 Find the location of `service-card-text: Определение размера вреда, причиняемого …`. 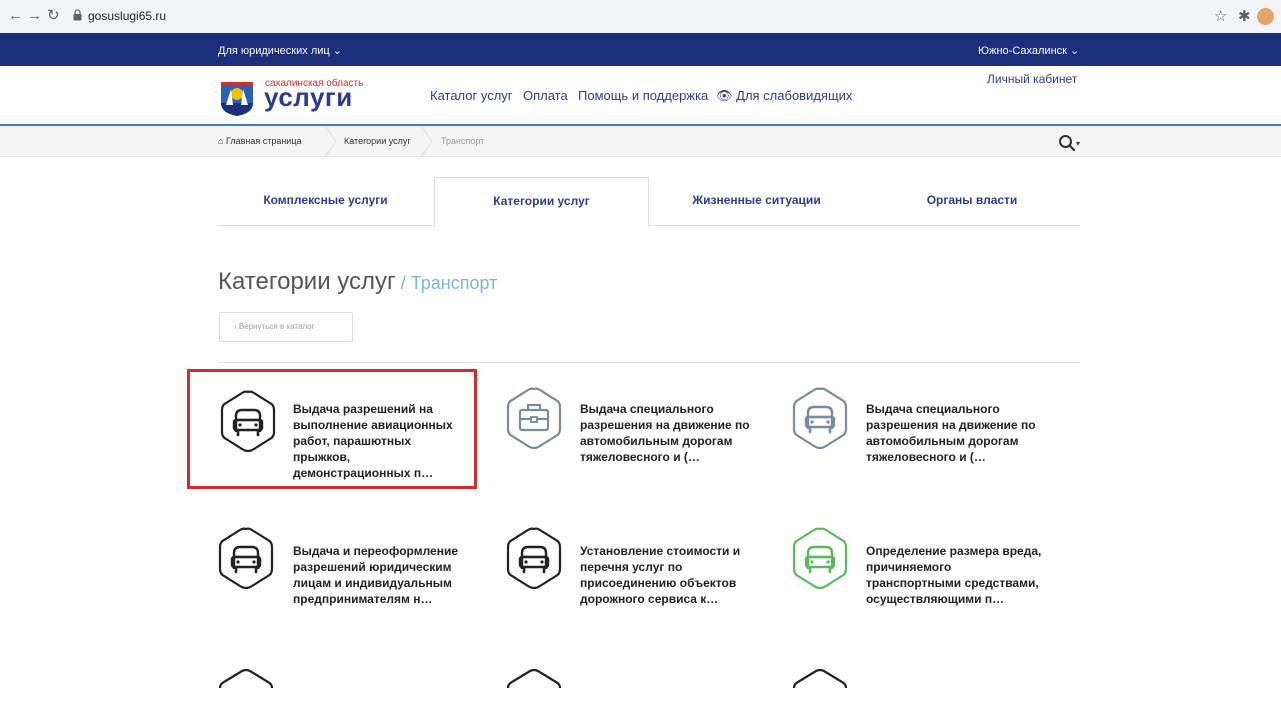

service-card-text: Определение размера вреда, причиняемого … is located at coordinates (954, 575).